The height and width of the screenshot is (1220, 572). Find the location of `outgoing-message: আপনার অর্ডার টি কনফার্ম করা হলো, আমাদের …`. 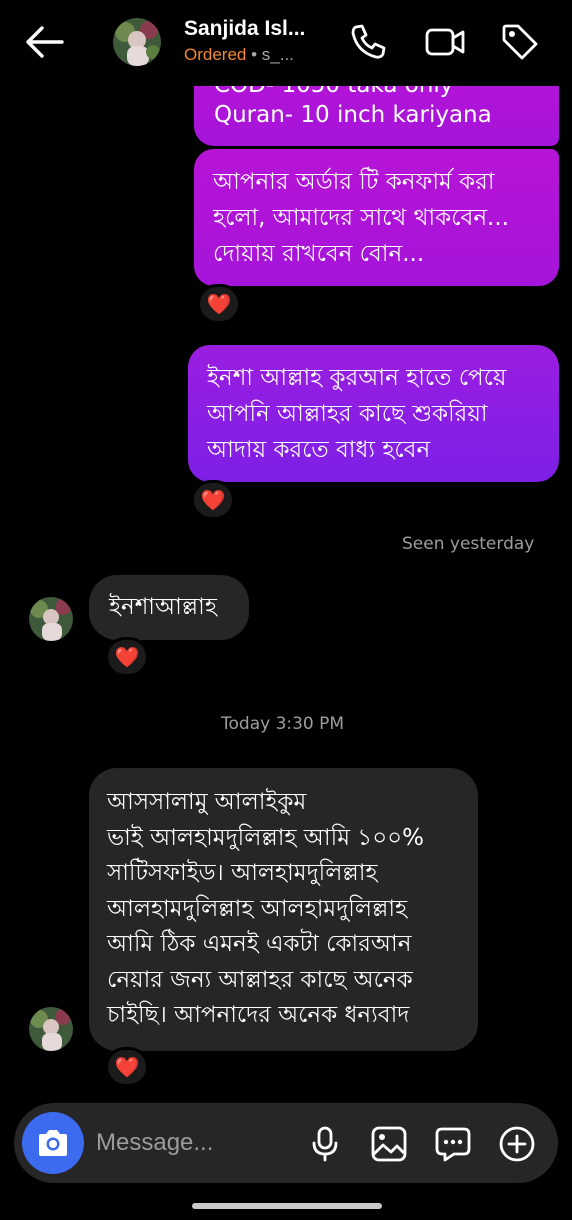

outgoing-message: আপনার অর্ডার টি কনফার্ম করা হলো, আমাদের … is located at coordinates (376, 217).